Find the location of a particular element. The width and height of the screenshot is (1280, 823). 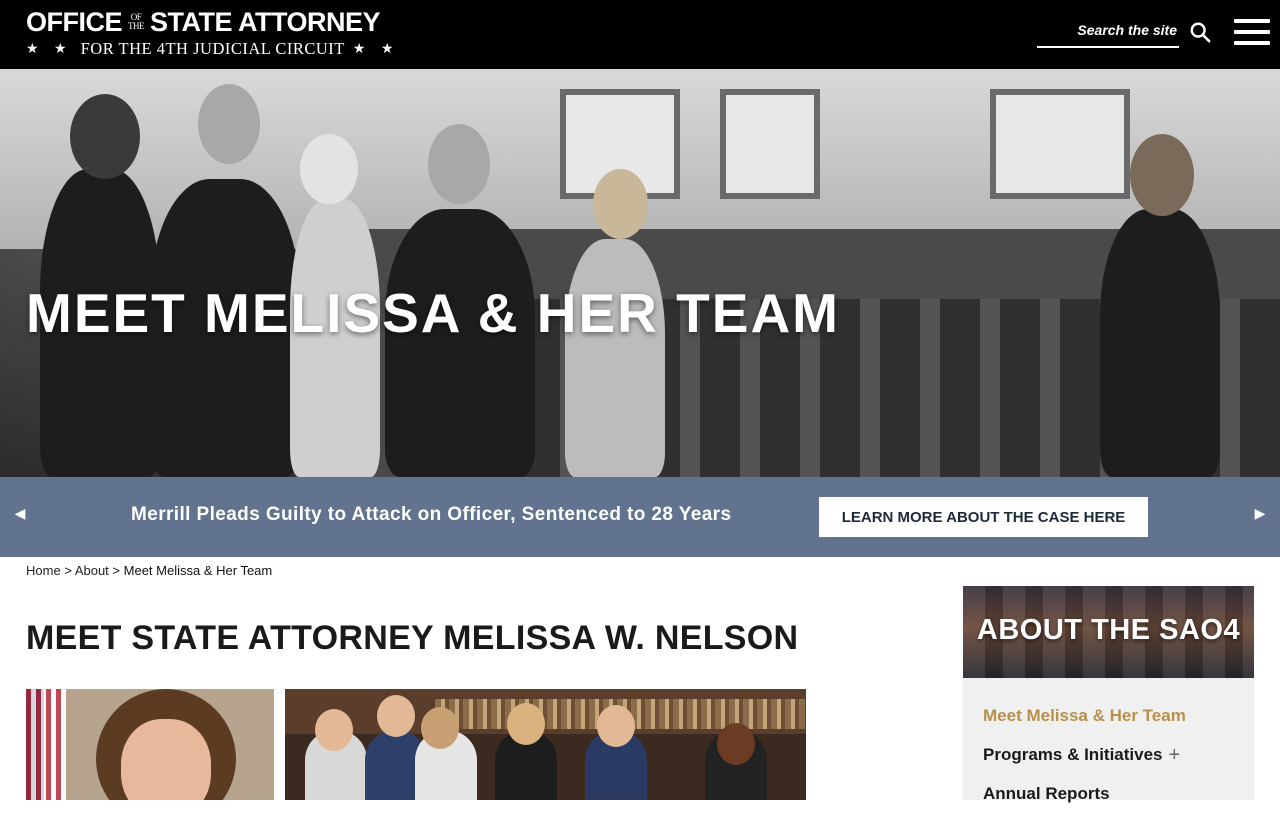

hero-title: MEET MELISSA & HER TEAM is located at coordinates (433, 313).